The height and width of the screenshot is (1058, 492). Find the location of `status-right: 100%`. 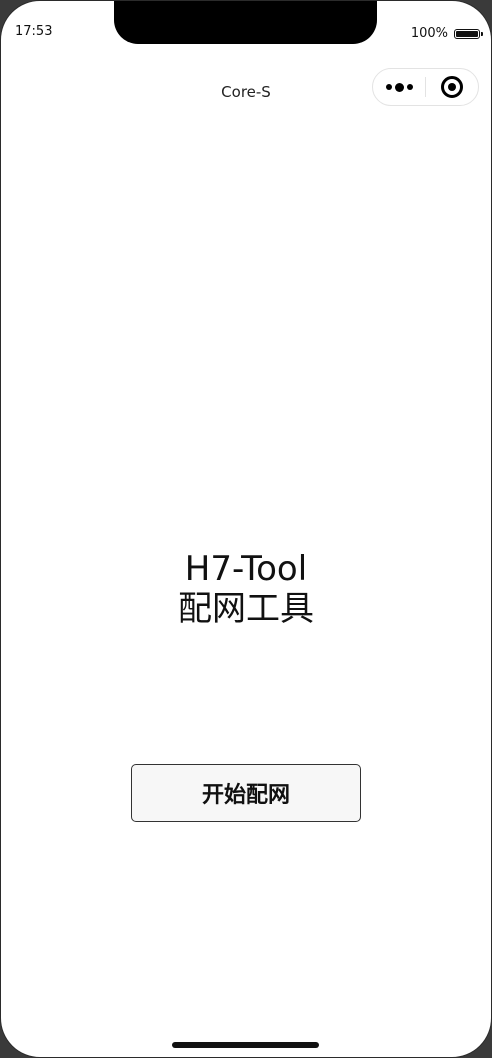

status-right: 100% is located at coordinates (446, 33).